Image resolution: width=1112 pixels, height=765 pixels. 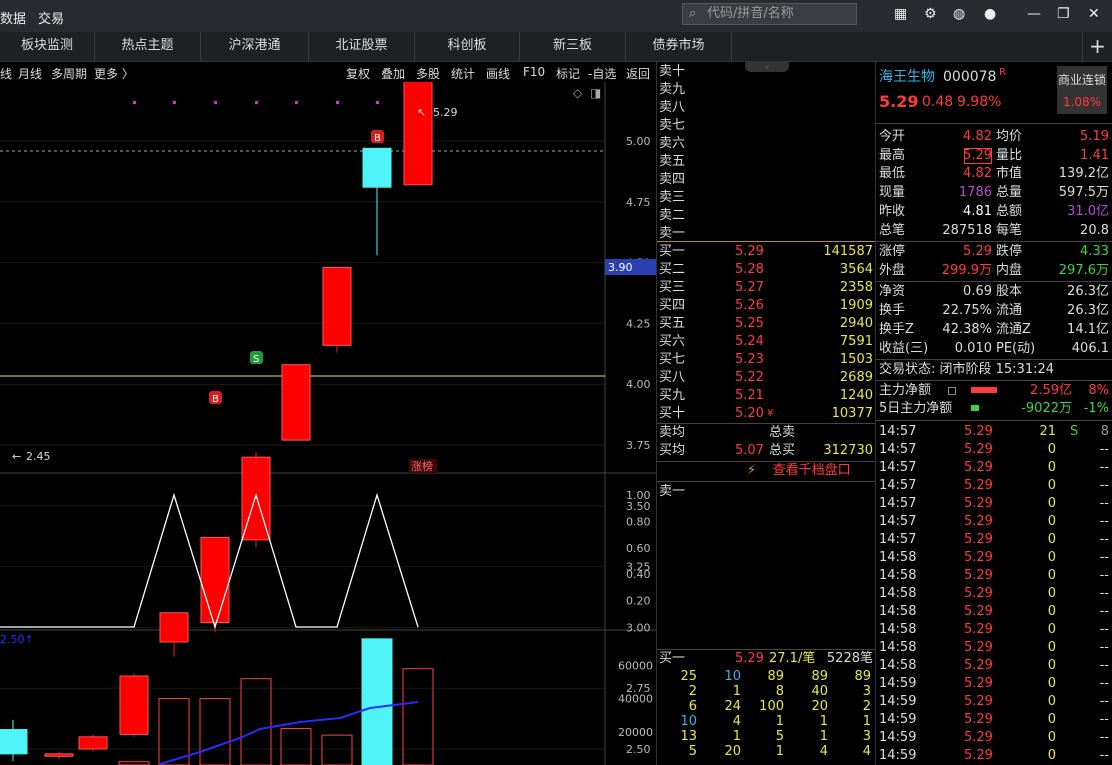 What do you see at coordinates (418, 716) in the screenshot?
I see `volume-bar` at bounding box center [418, 716].